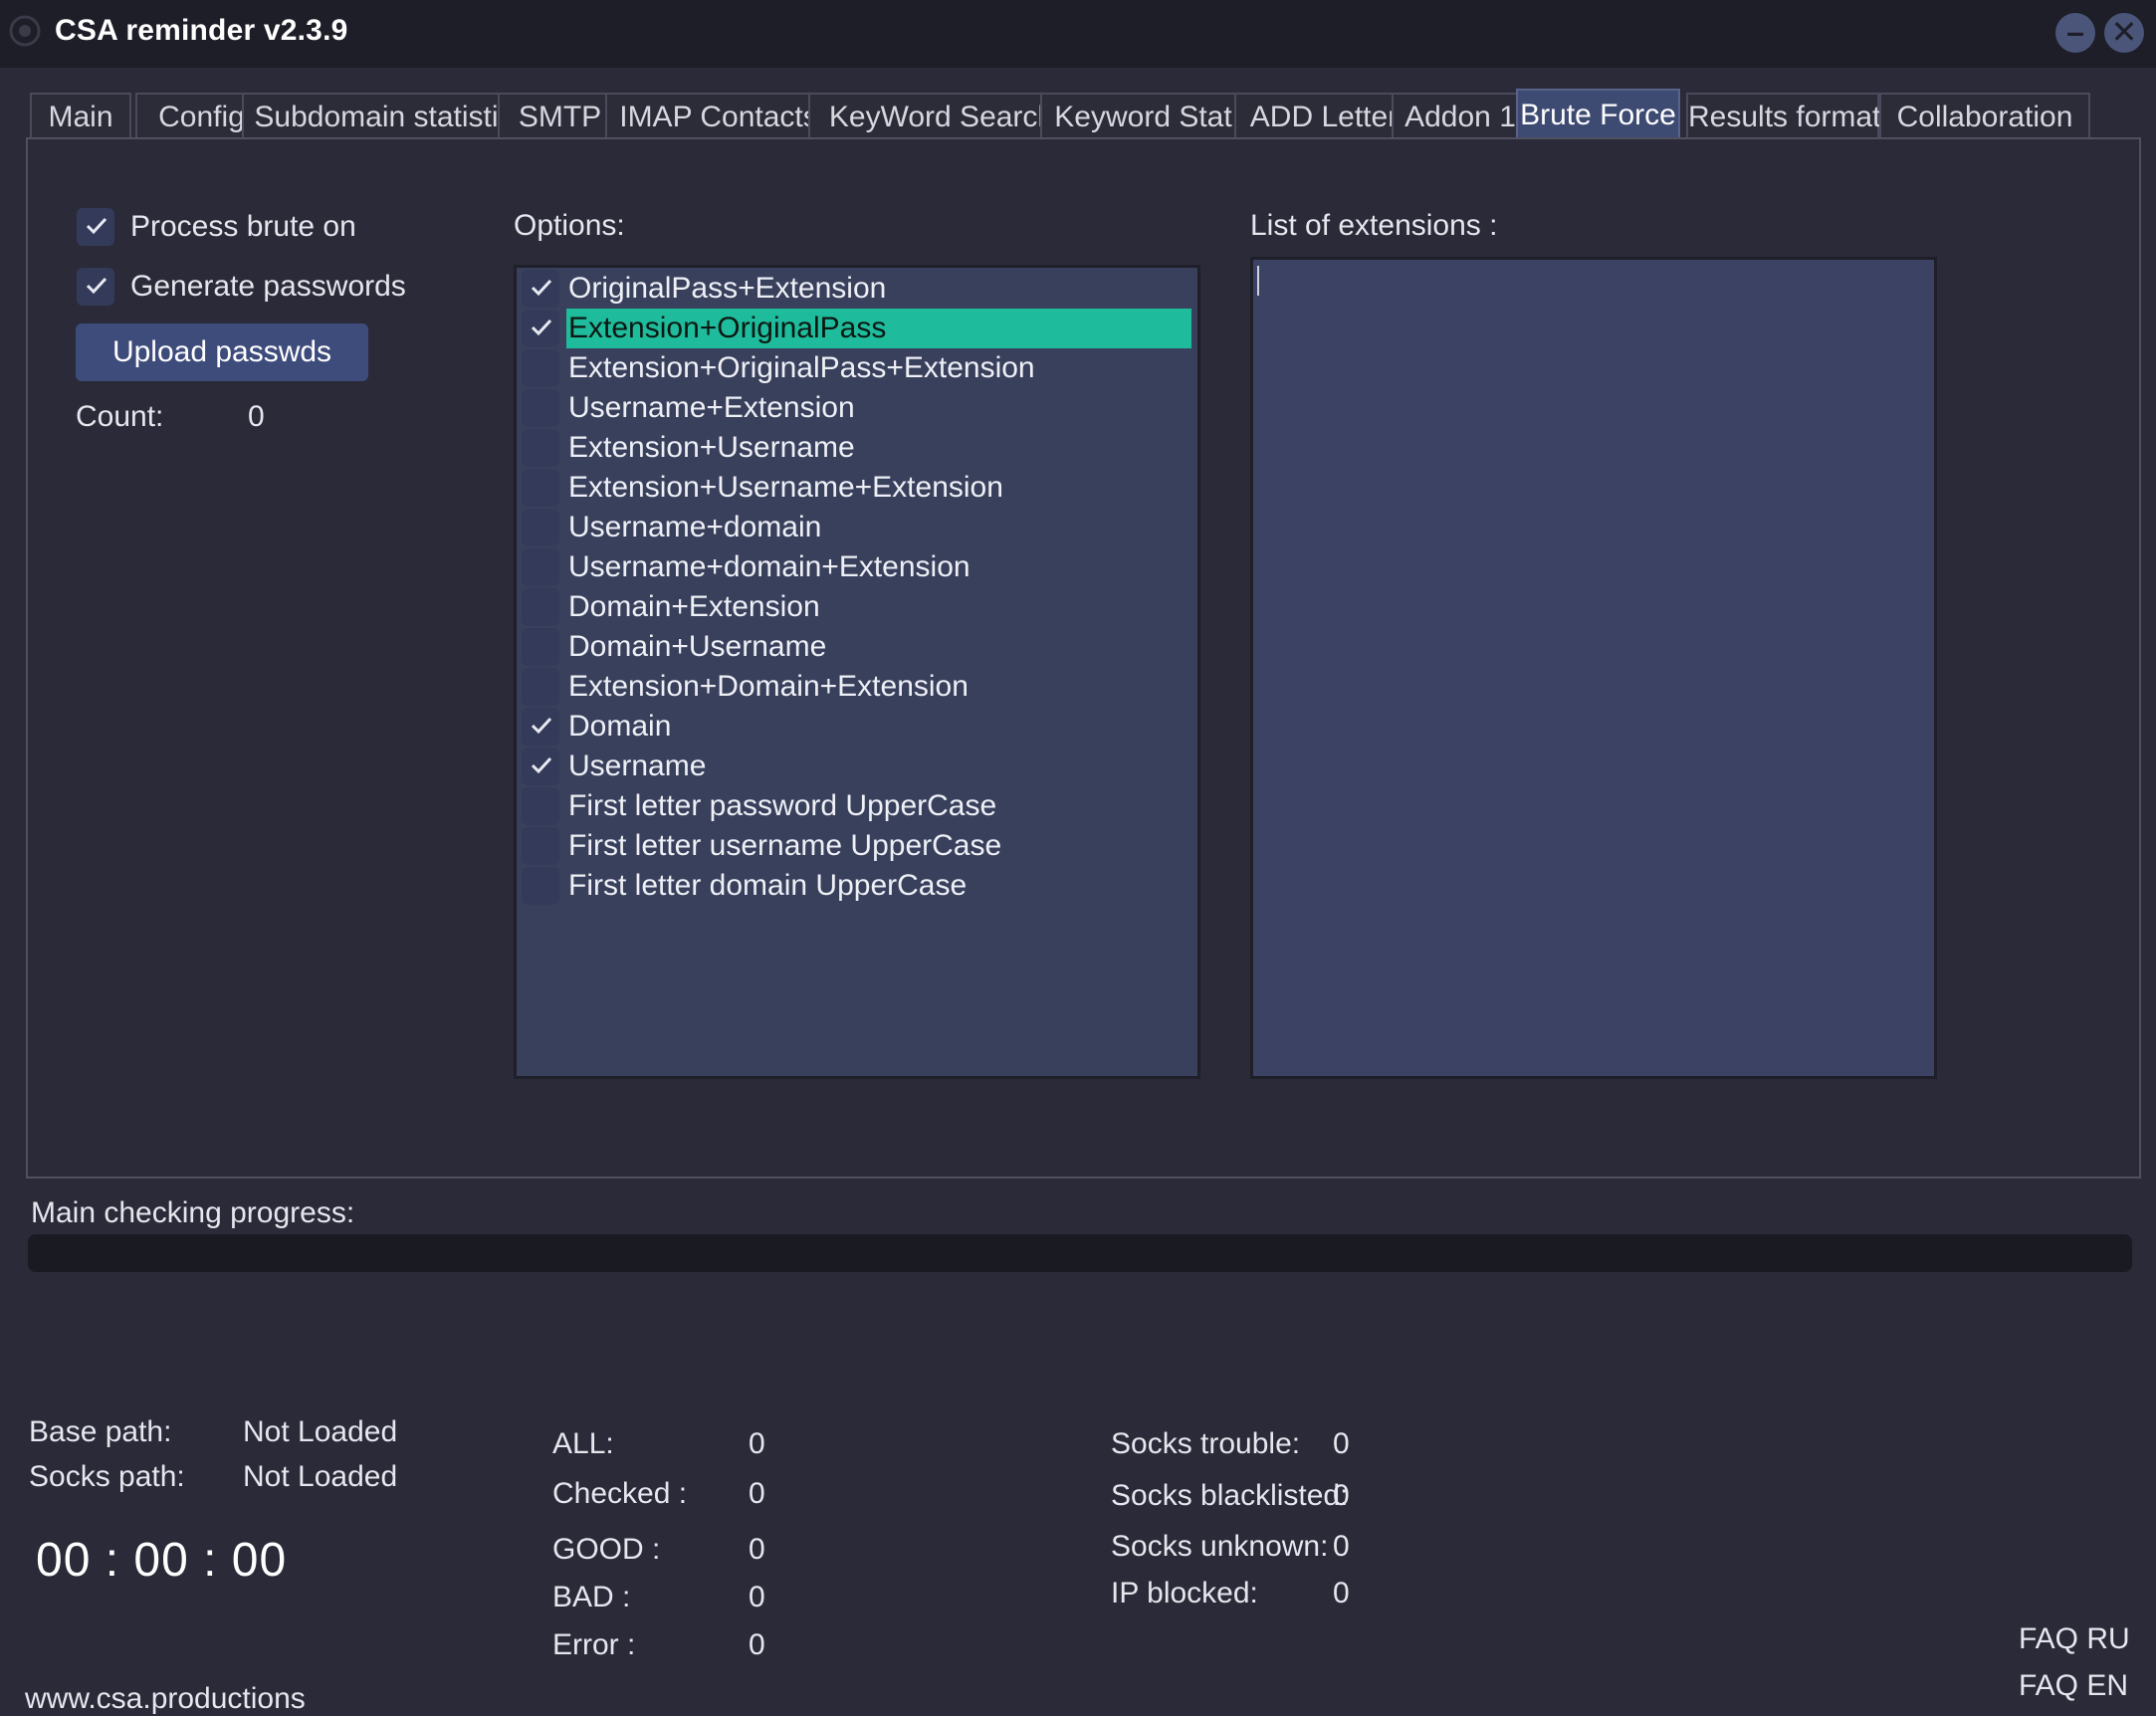  What do you see at coordinates (1460, 115) in the screenshot?
I see `tab-addon-1: Addon 1` at bounding box center [1460, 115].